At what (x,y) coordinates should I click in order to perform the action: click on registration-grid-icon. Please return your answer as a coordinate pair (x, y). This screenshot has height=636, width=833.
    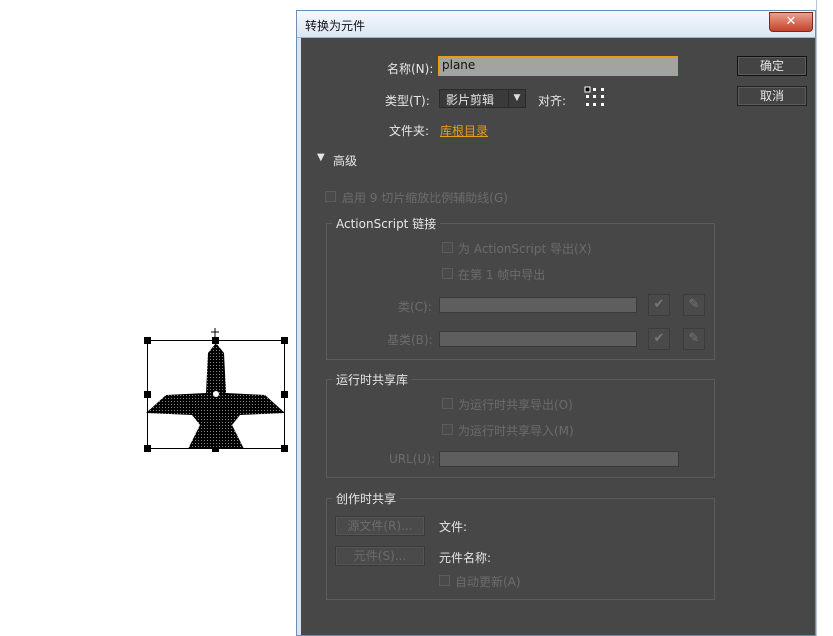
    Looking at the image, I should click on (595, 97).